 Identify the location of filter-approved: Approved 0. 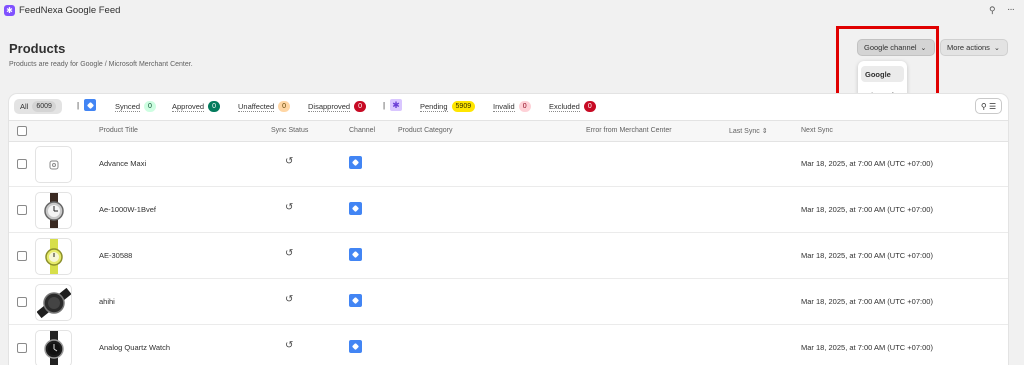
(196, 106).